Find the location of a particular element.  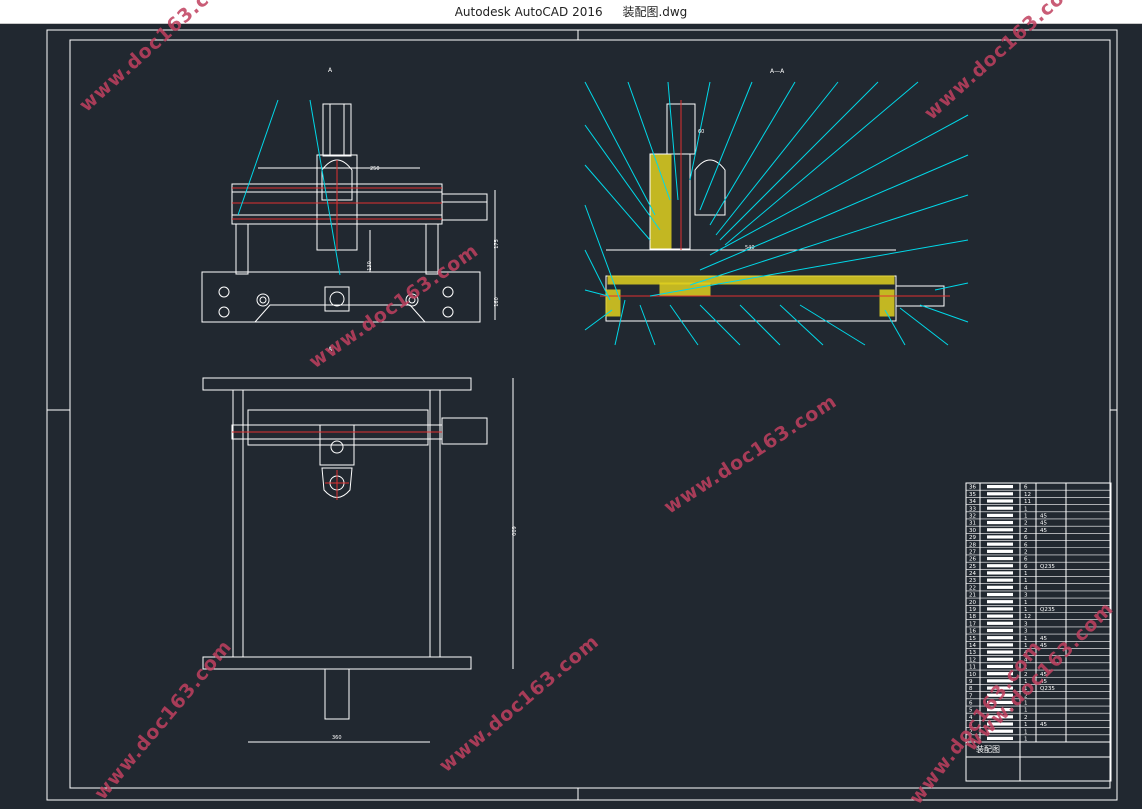

front-centerlines is located at coordinates (337, 205).